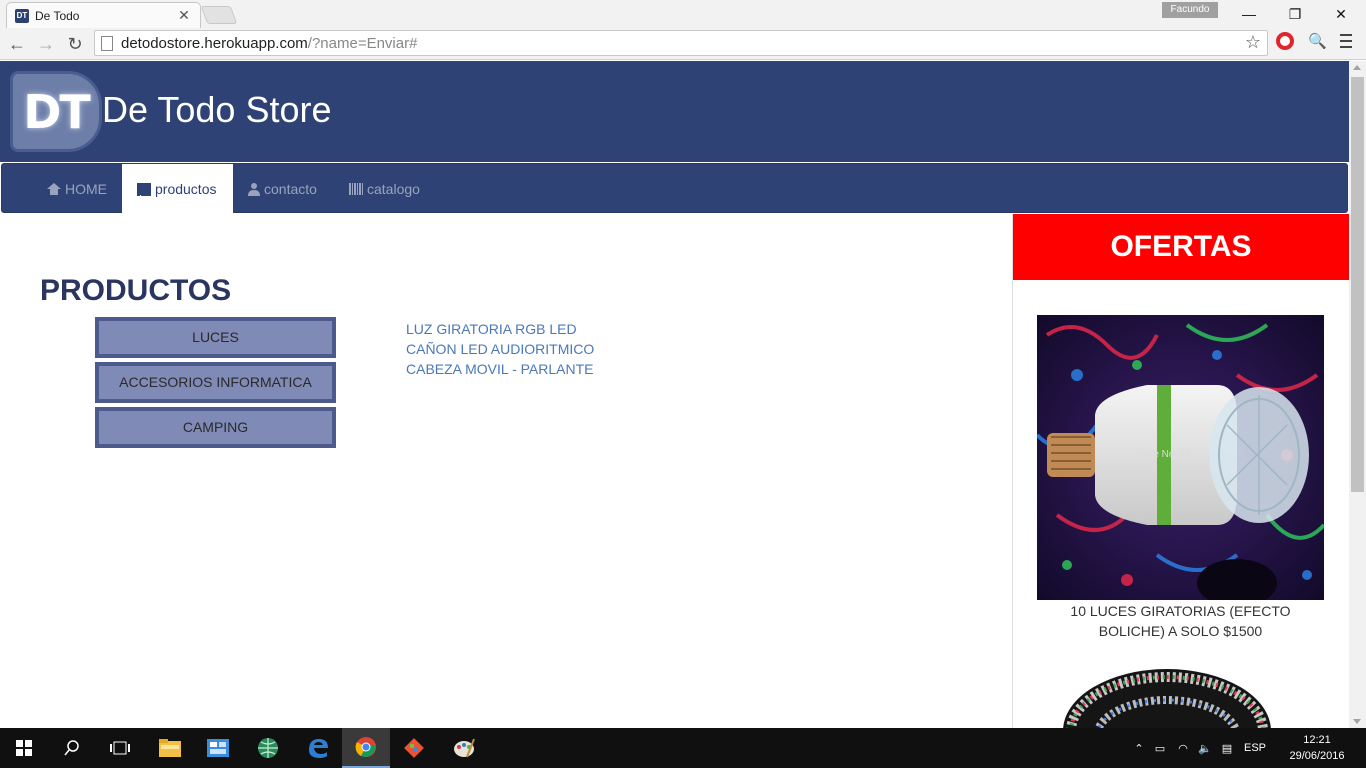  I want to click on file-explorer-icon, so click(170, 748).